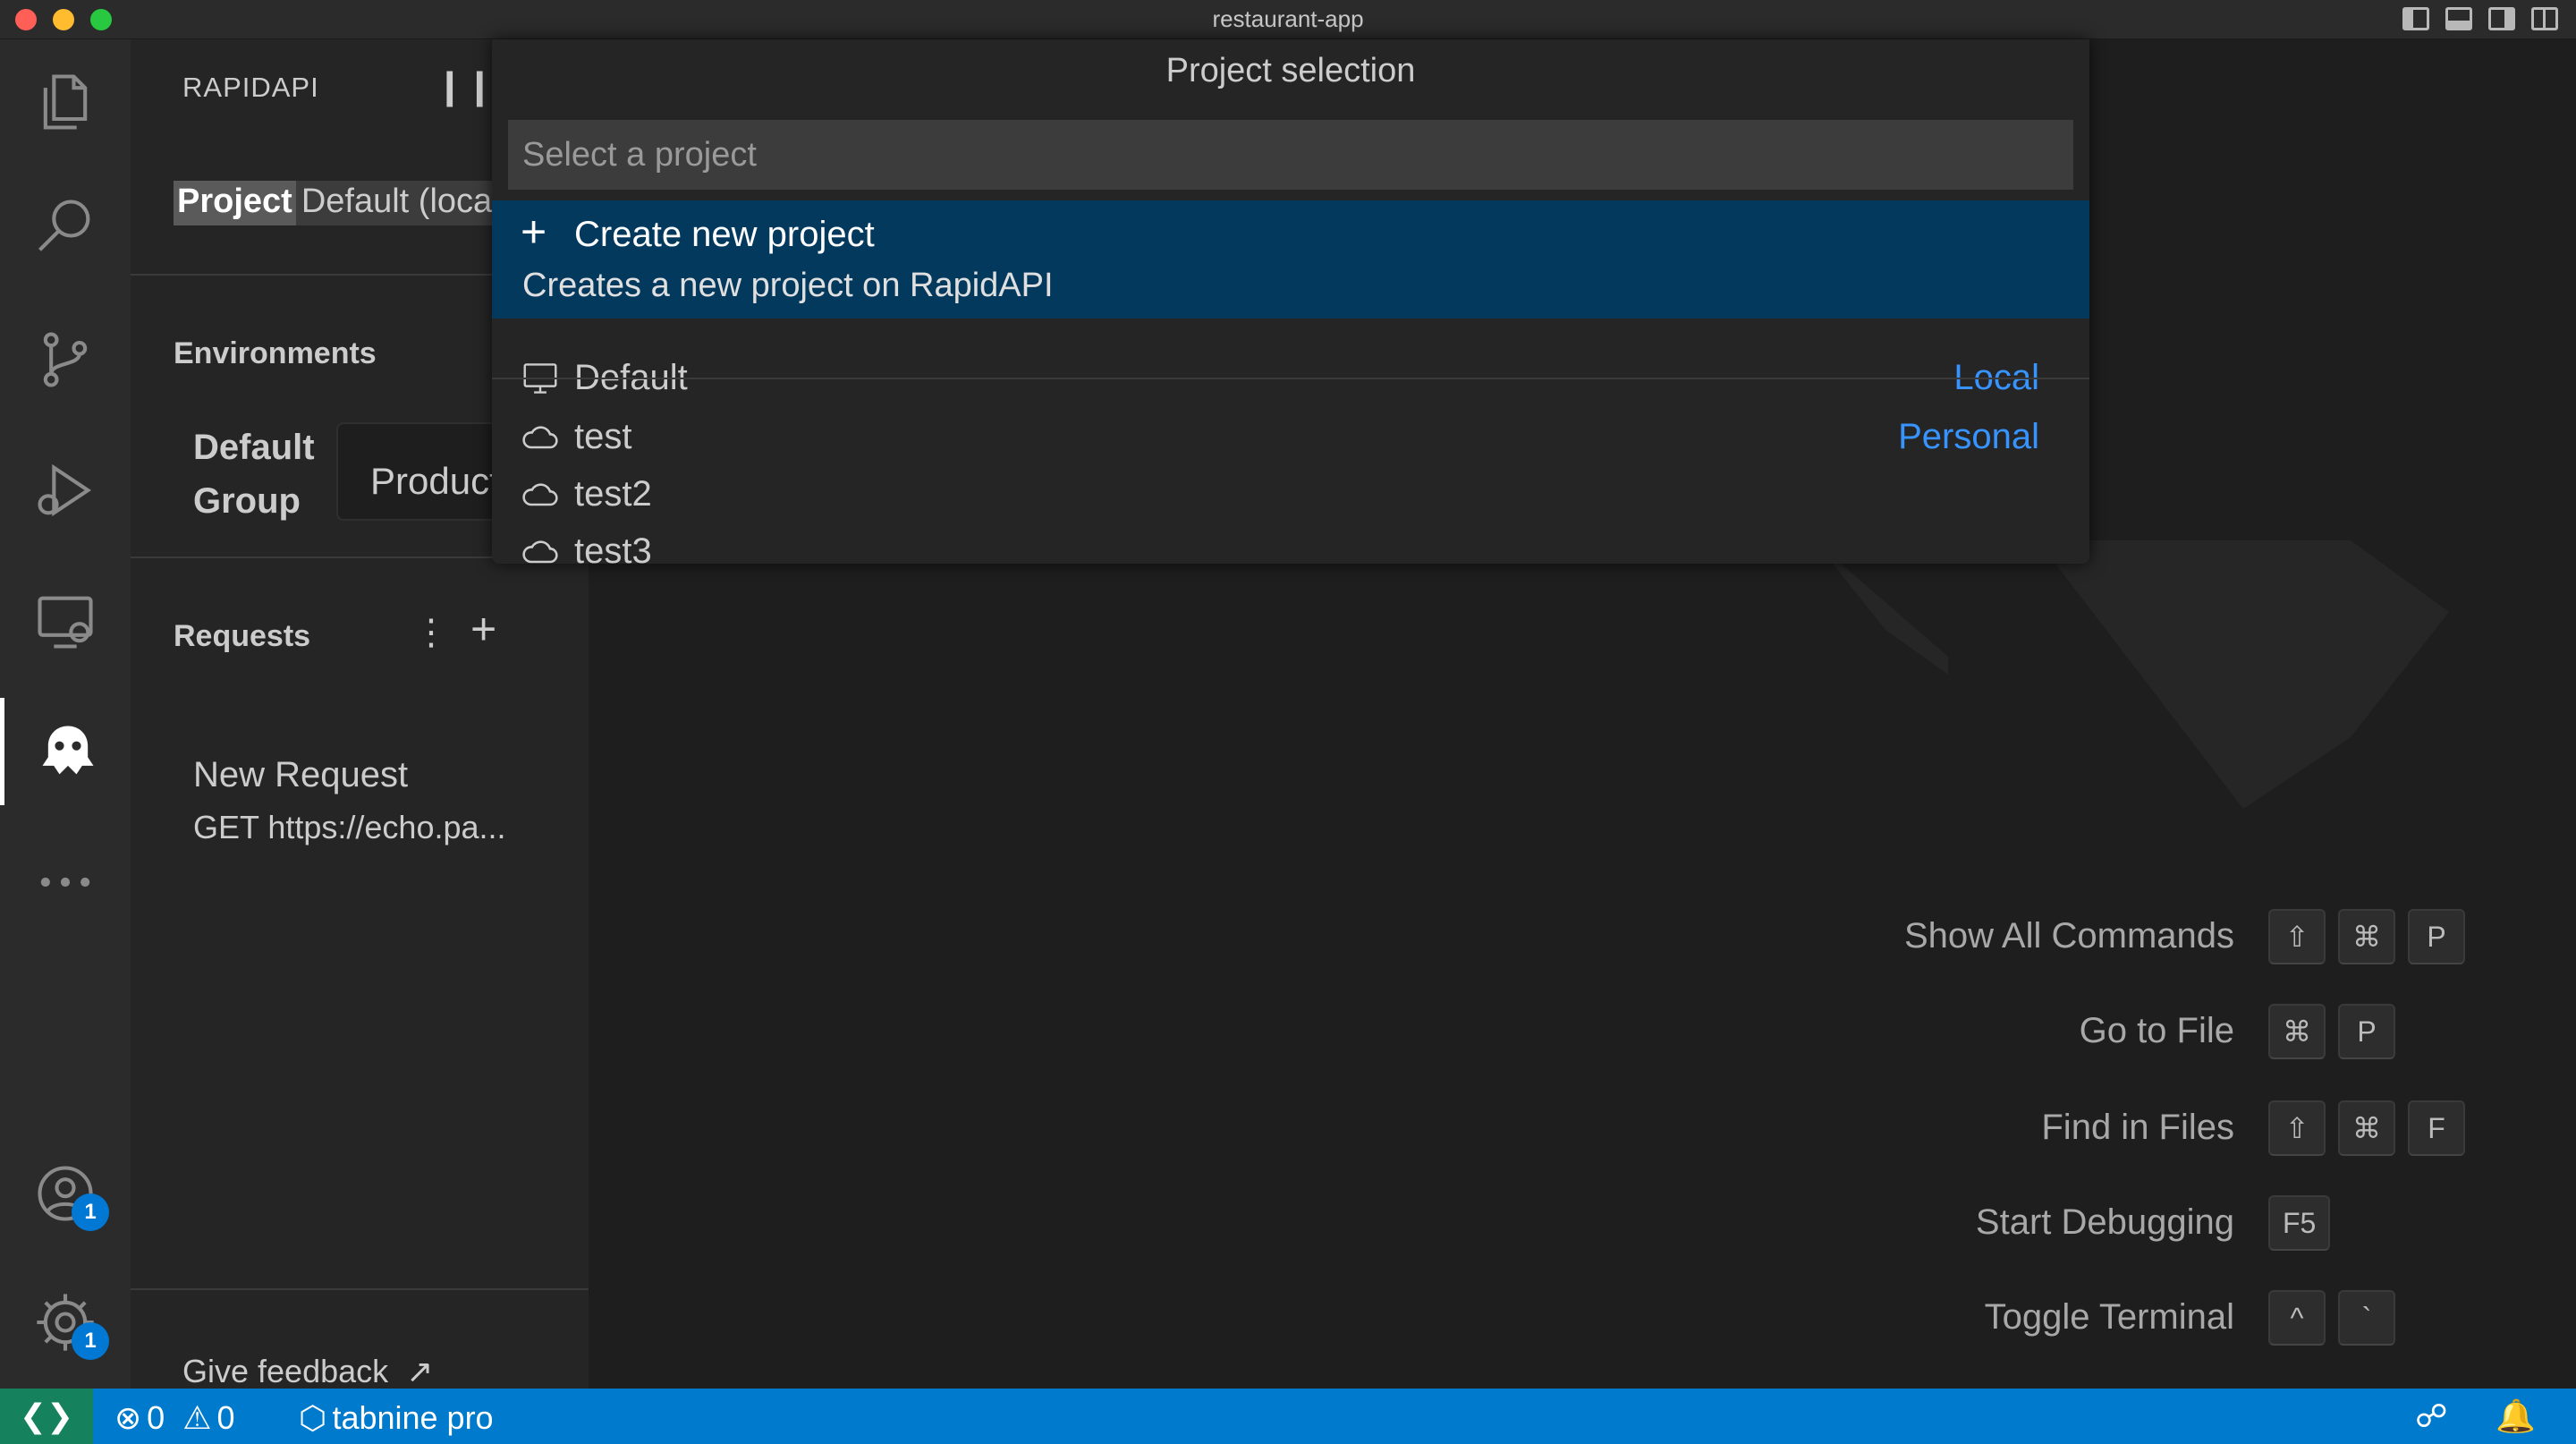 The image size is (2576, 1444). Describe the element at coordinates (1290, 551) in the screenshot. I see `project-item-test3: test3` at that location.